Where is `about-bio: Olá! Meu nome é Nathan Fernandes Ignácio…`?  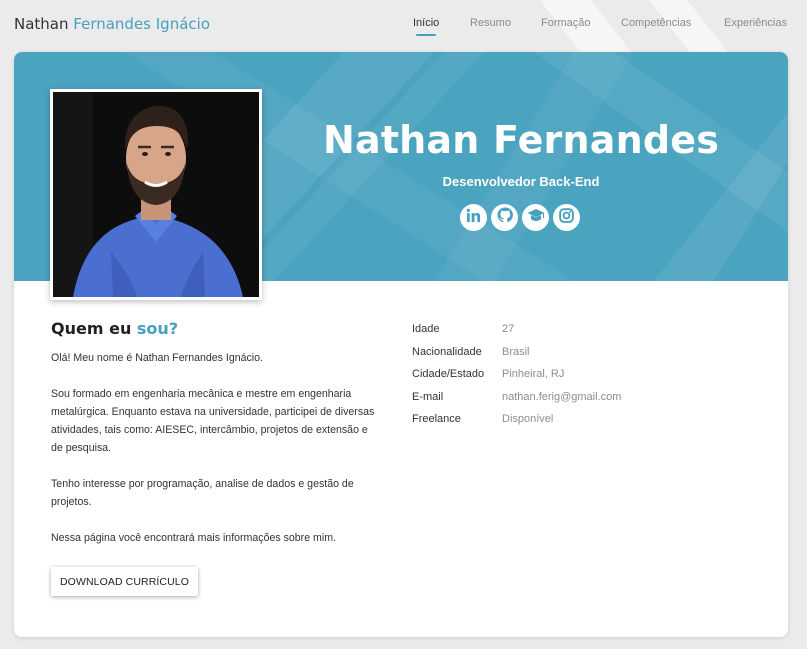 about-bio: Olá! Meu nome é Nathan Fernandes Ignácio… is located at coordinates (216, 448).